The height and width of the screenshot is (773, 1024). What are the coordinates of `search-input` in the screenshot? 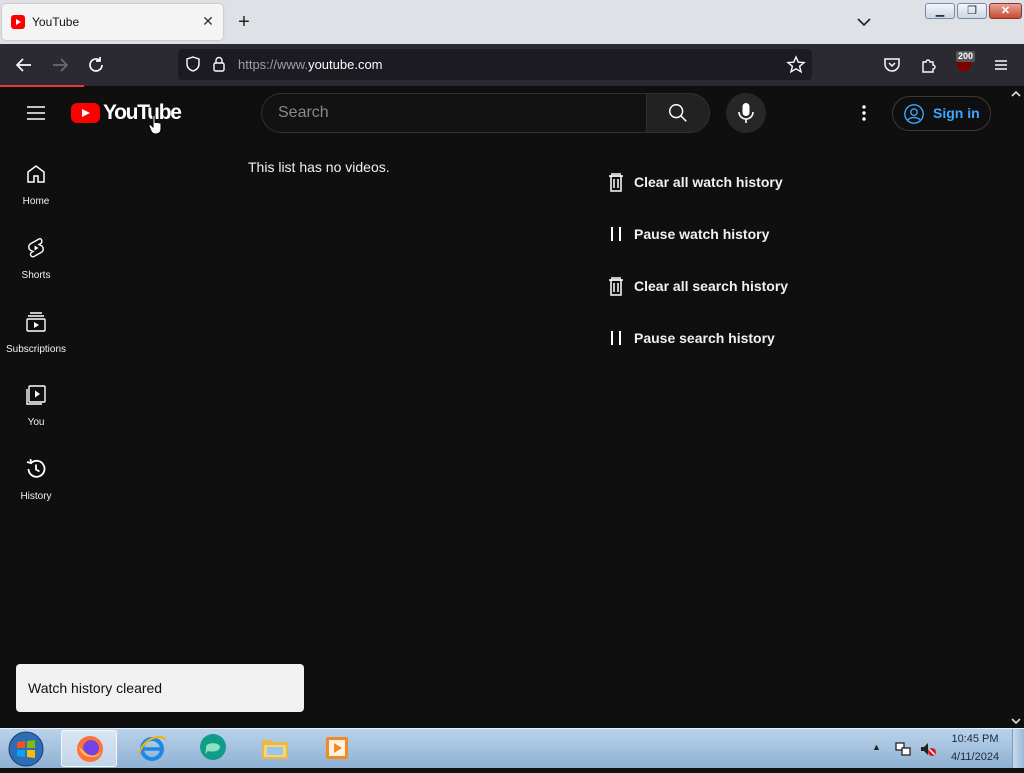 It's located at (458, 113).